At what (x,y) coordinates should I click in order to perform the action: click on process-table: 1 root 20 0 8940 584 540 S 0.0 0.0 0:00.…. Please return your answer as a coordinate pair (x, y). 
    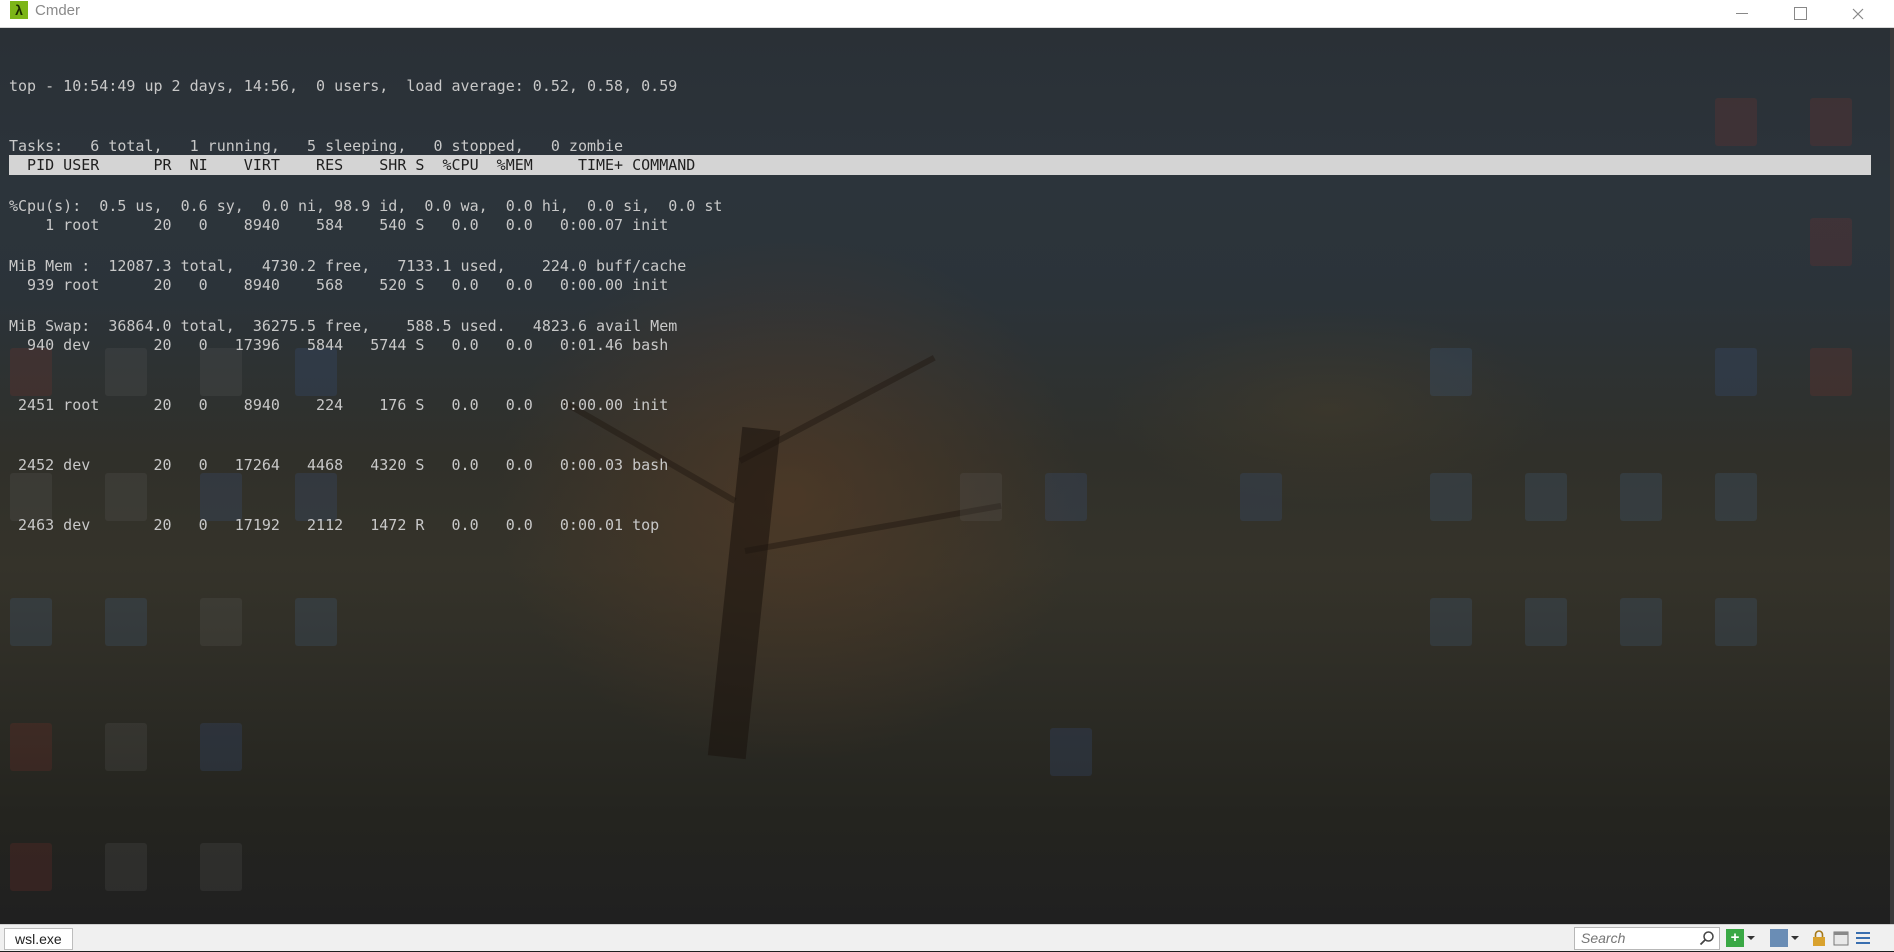
    Looking at the image, I should click on (338, 375).